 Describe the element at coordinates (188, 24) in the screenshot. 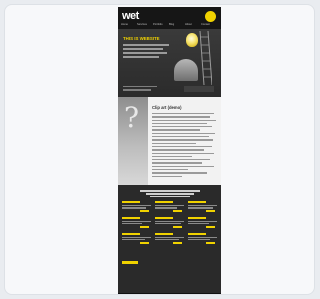

I see `nav-item: About` at that location.